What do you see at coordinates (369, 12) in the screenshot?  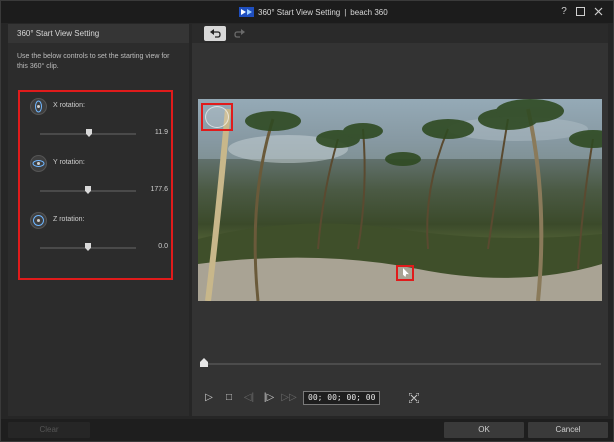 I see `project-name: beach 360` at bounding box center [369, 12].